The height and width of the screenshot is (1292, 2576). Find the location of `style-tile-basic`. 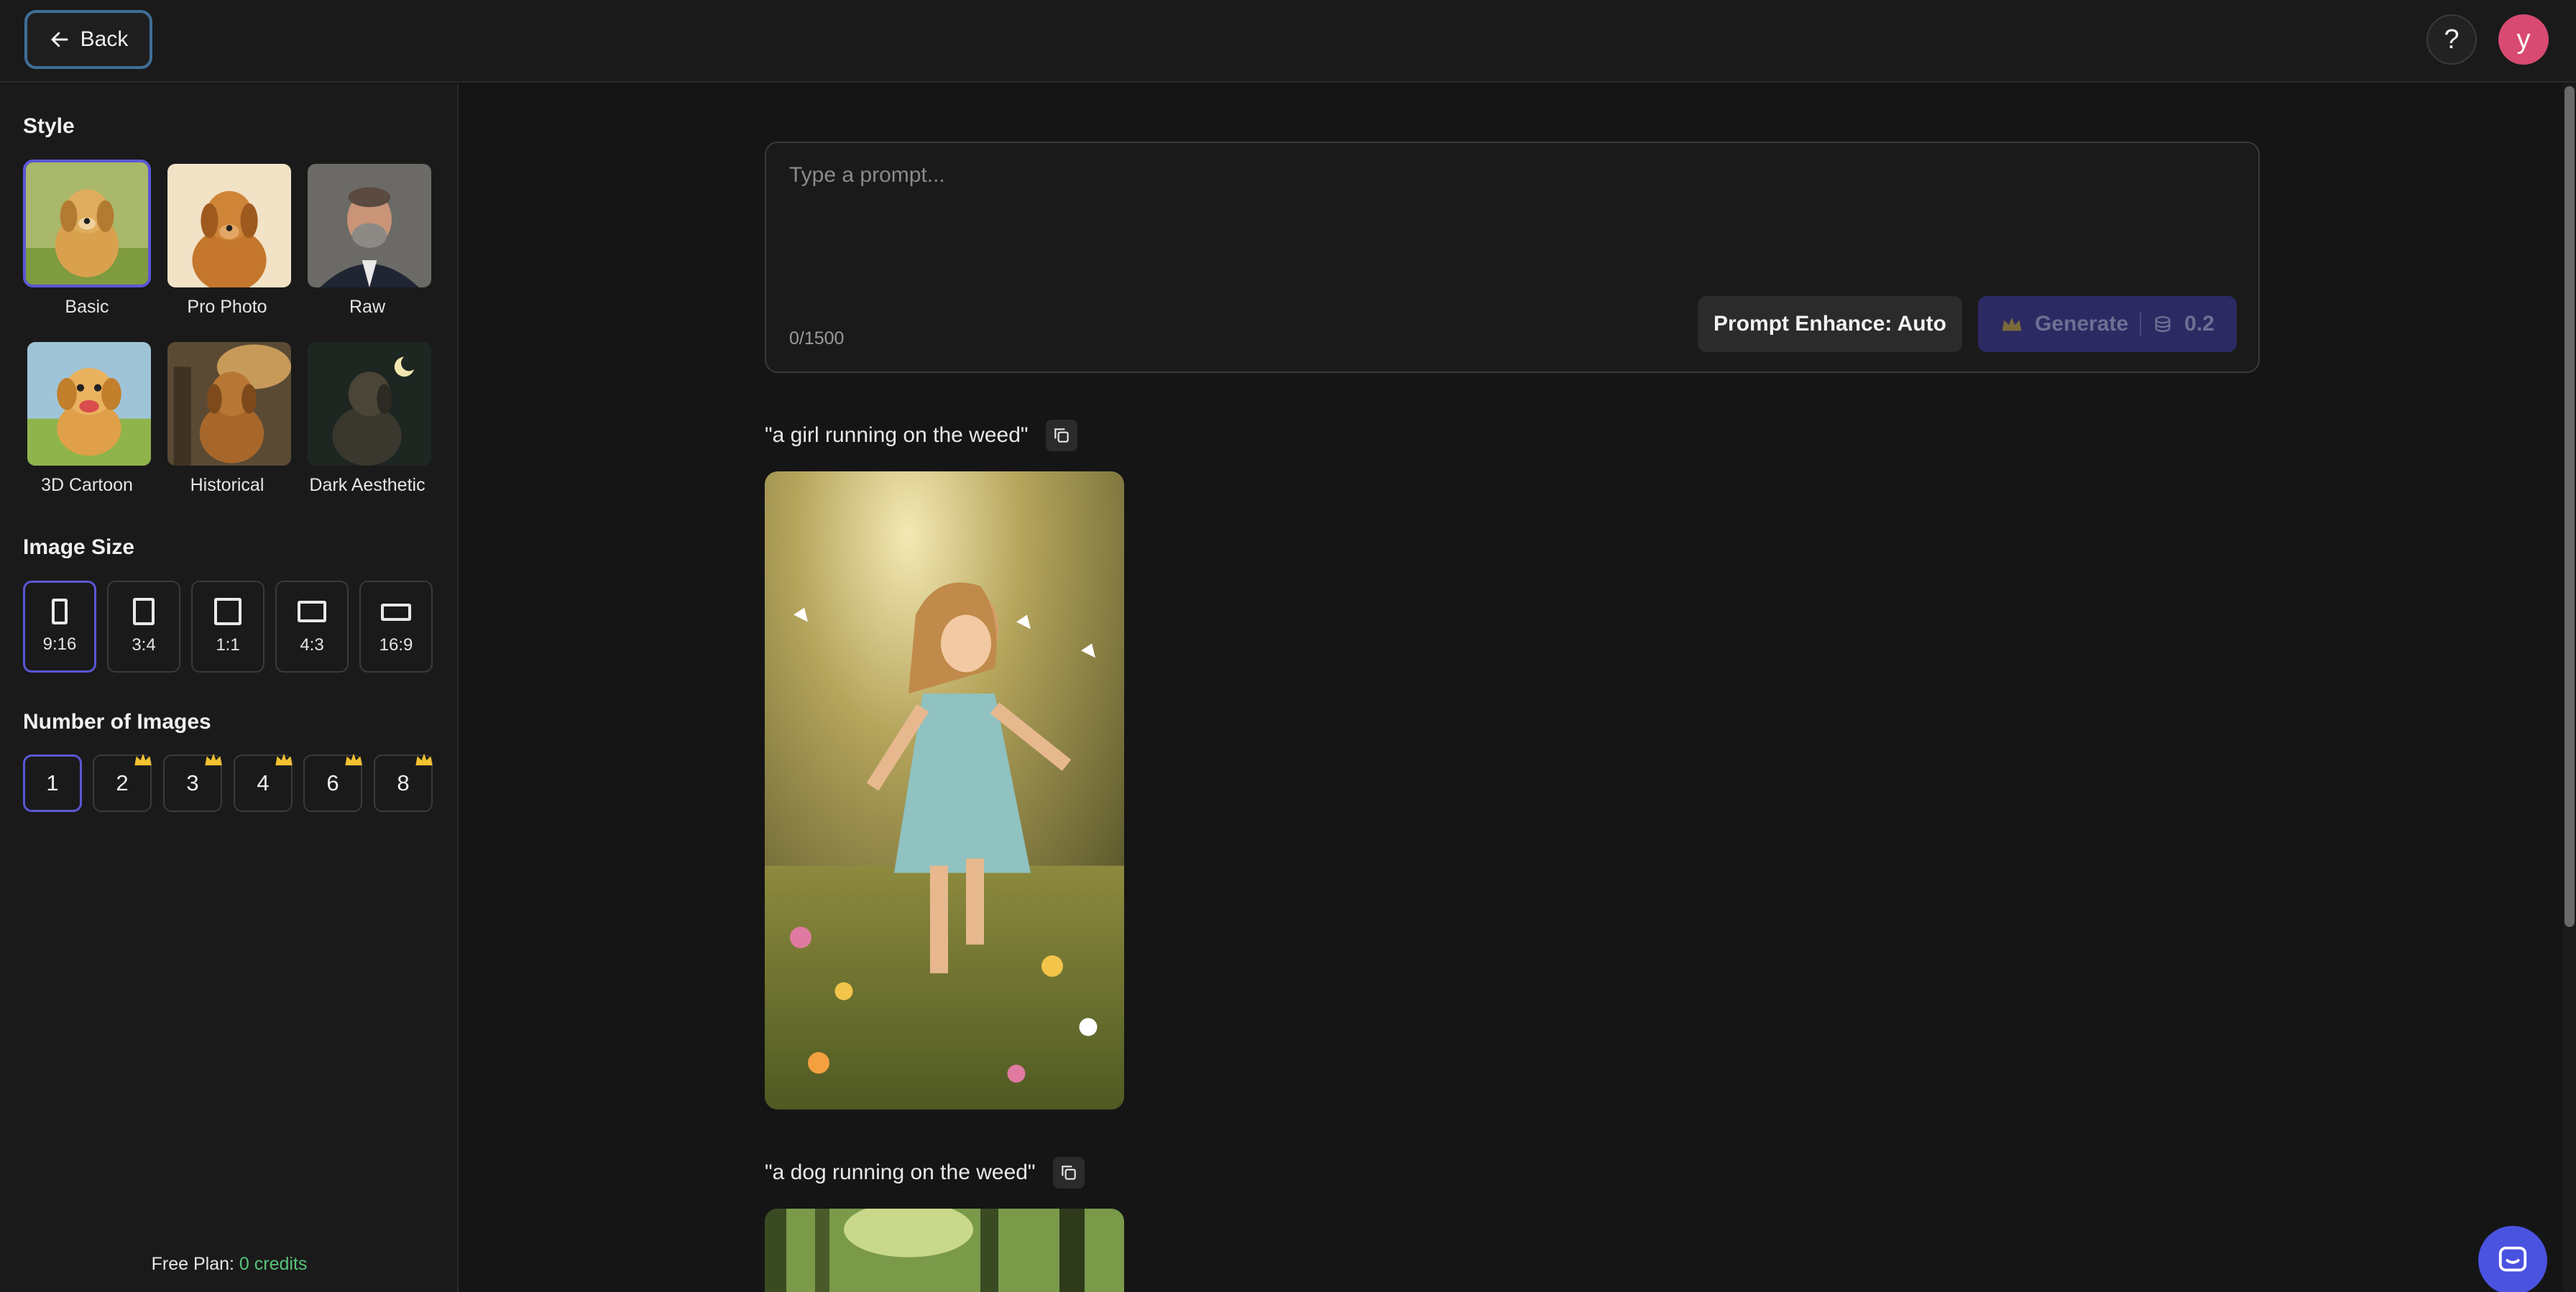

style-tile-basic is located at coordinates (87, 223).